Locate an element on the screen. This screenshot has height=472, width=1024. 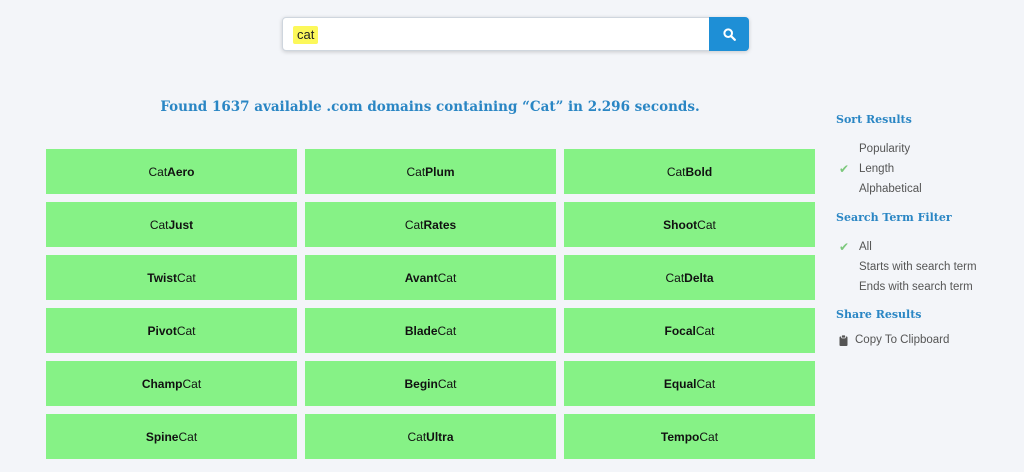
domain-keyword: Just is located at coordinates (181, 224).